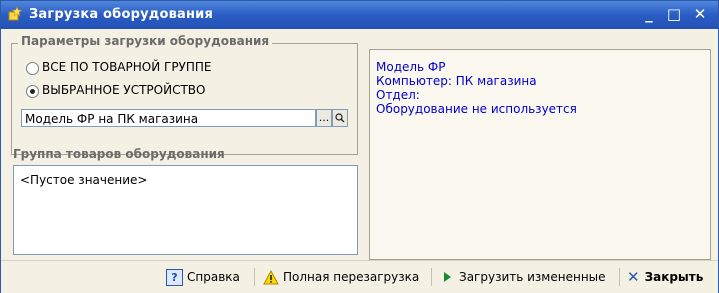 This screenshot has height=293, width=719. Describe the element at coordinates (185, 210) in the screenshot. I see `goods-group-field: <Пустое значение>` at that location.